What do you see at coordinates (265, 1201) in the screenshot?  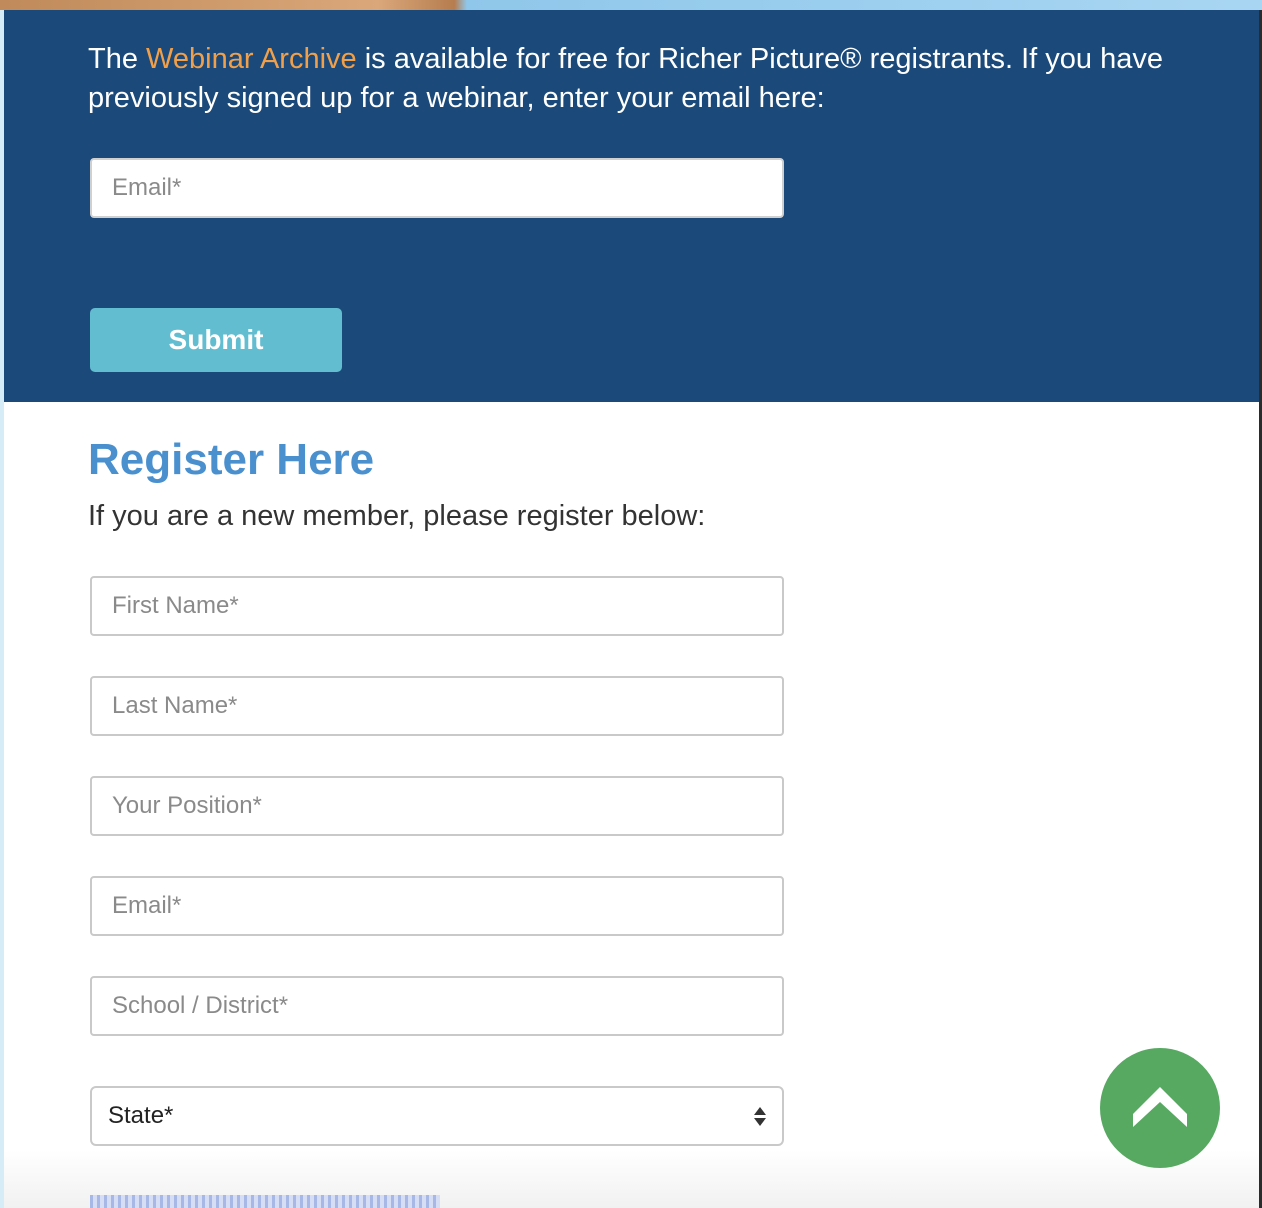 I see `captcha-widget` at bounding box center [265, 1201].